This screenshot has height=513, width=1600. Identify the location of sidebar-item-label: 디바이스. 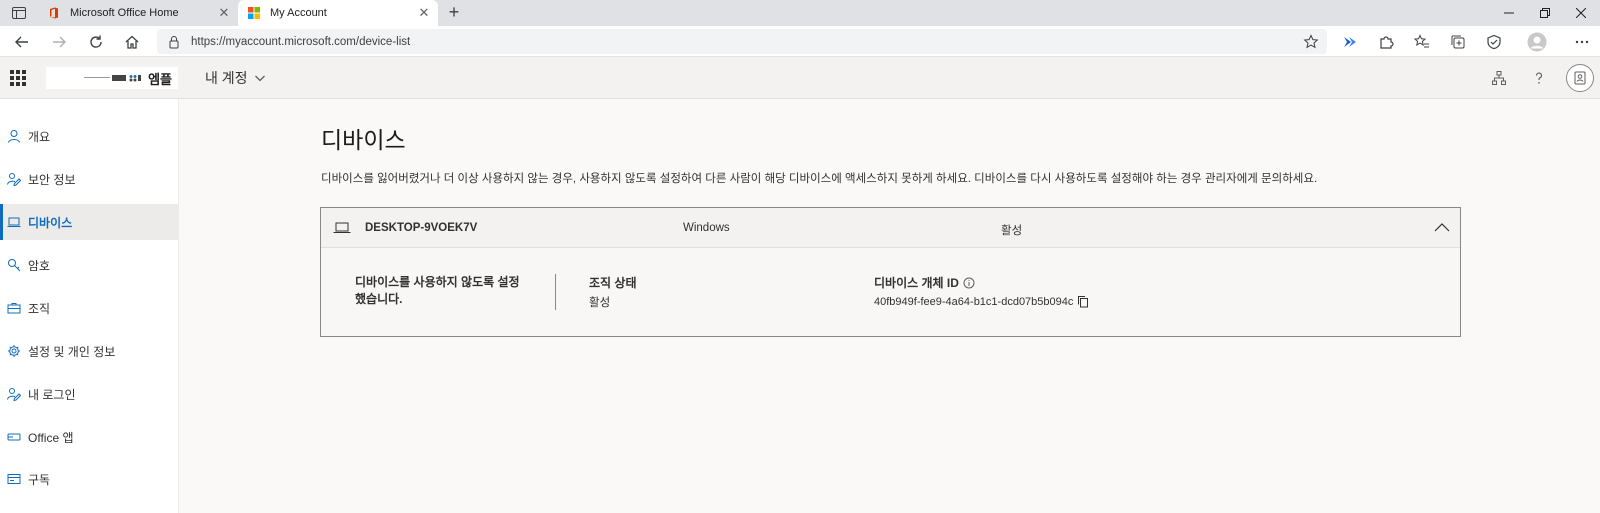
(50, 222).